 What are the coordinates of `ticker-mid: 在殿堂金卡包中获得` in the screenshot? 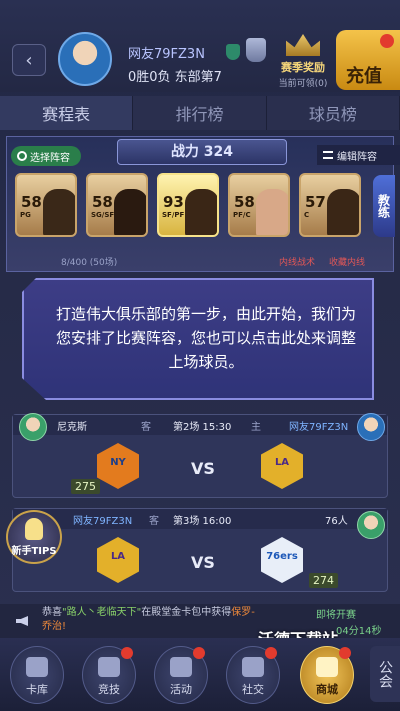 It's located at (186, 612).